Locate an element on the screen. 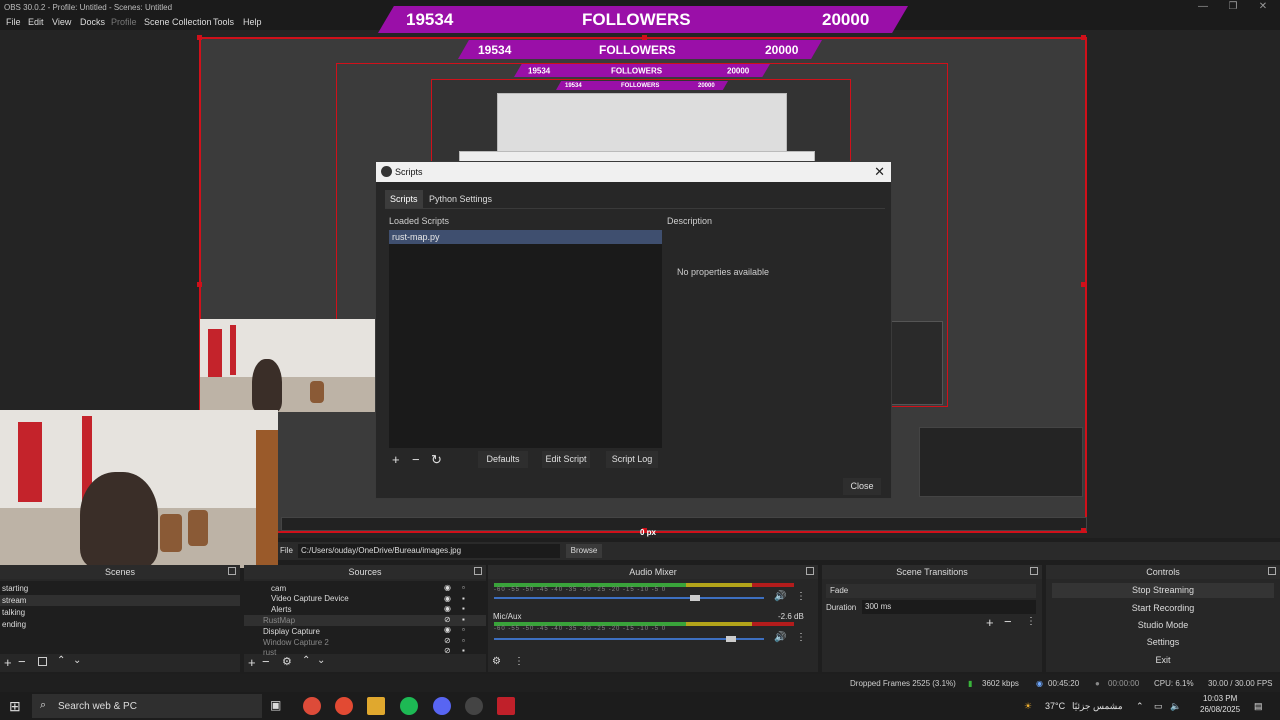  stop-streaming-button: Stop Streaming is located at coordinates (1163, 590).